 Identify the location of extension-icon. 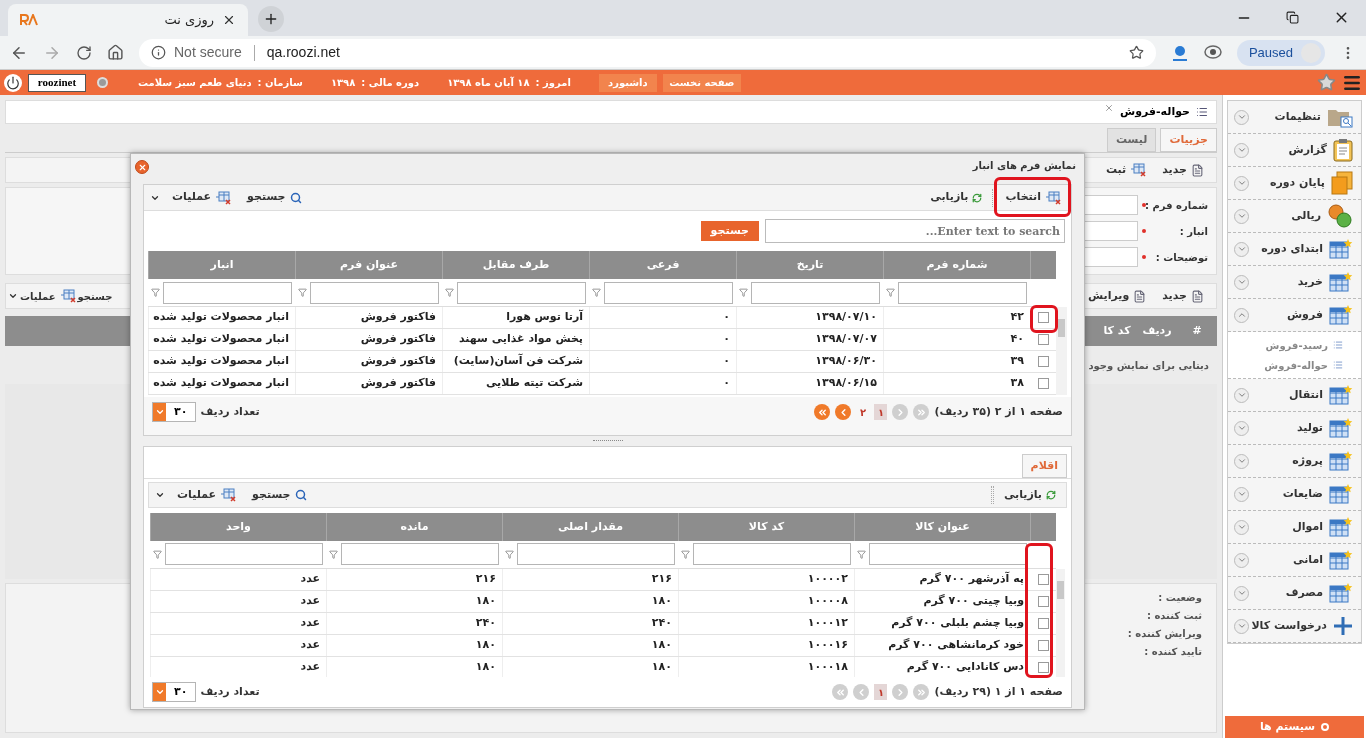
(1179, 52).